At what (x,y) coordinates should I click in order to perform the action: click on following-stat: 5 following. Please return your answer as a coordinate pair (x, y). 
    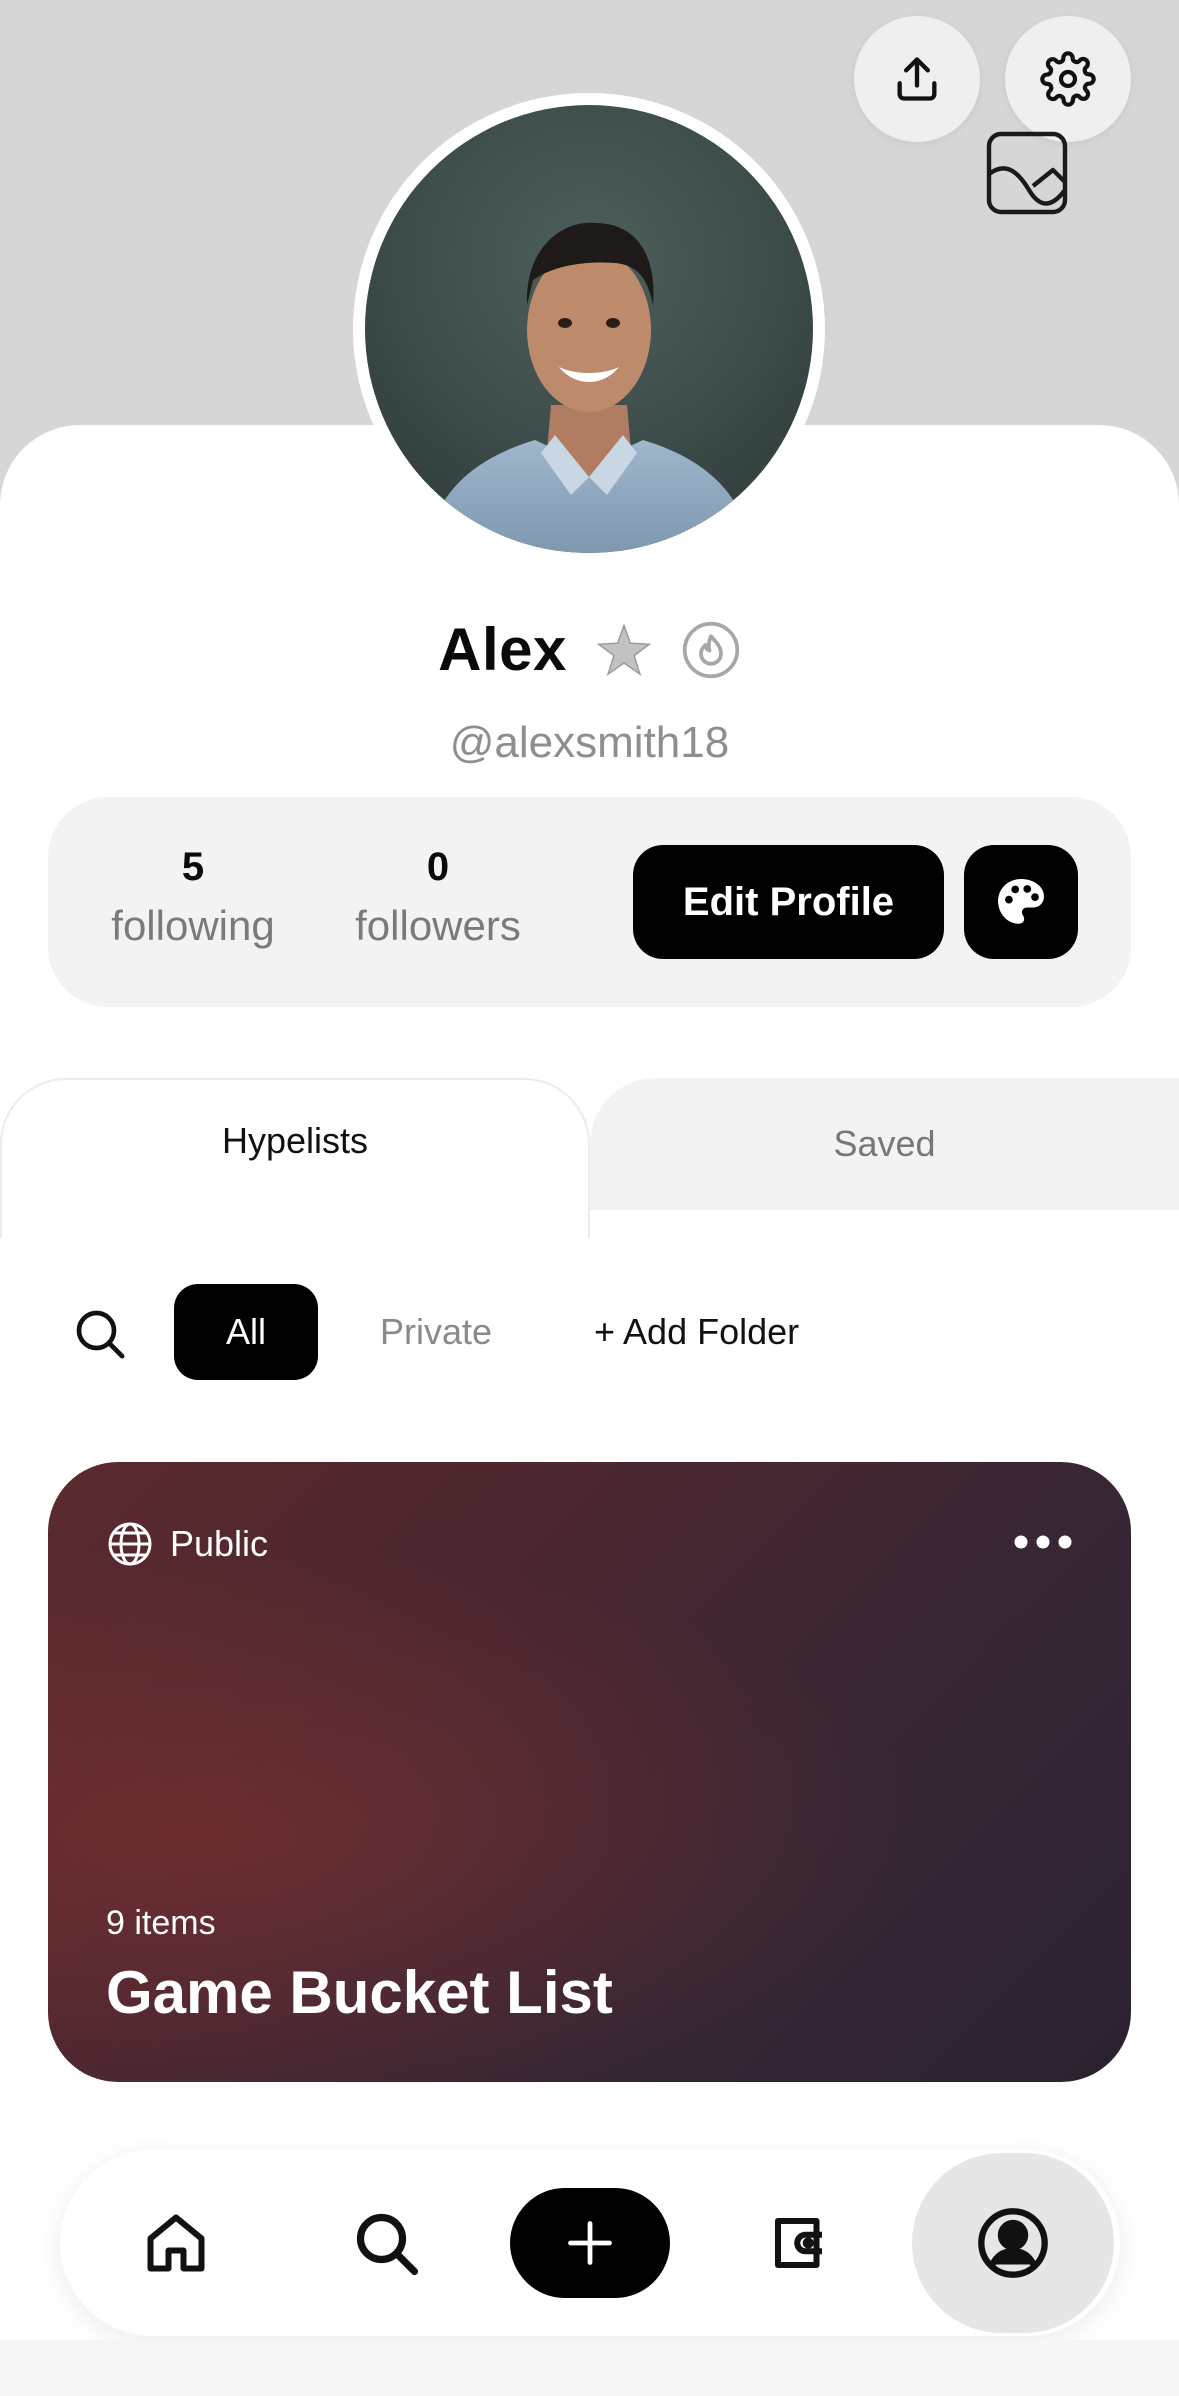
    Looking at the image, I should click on (193, 897).